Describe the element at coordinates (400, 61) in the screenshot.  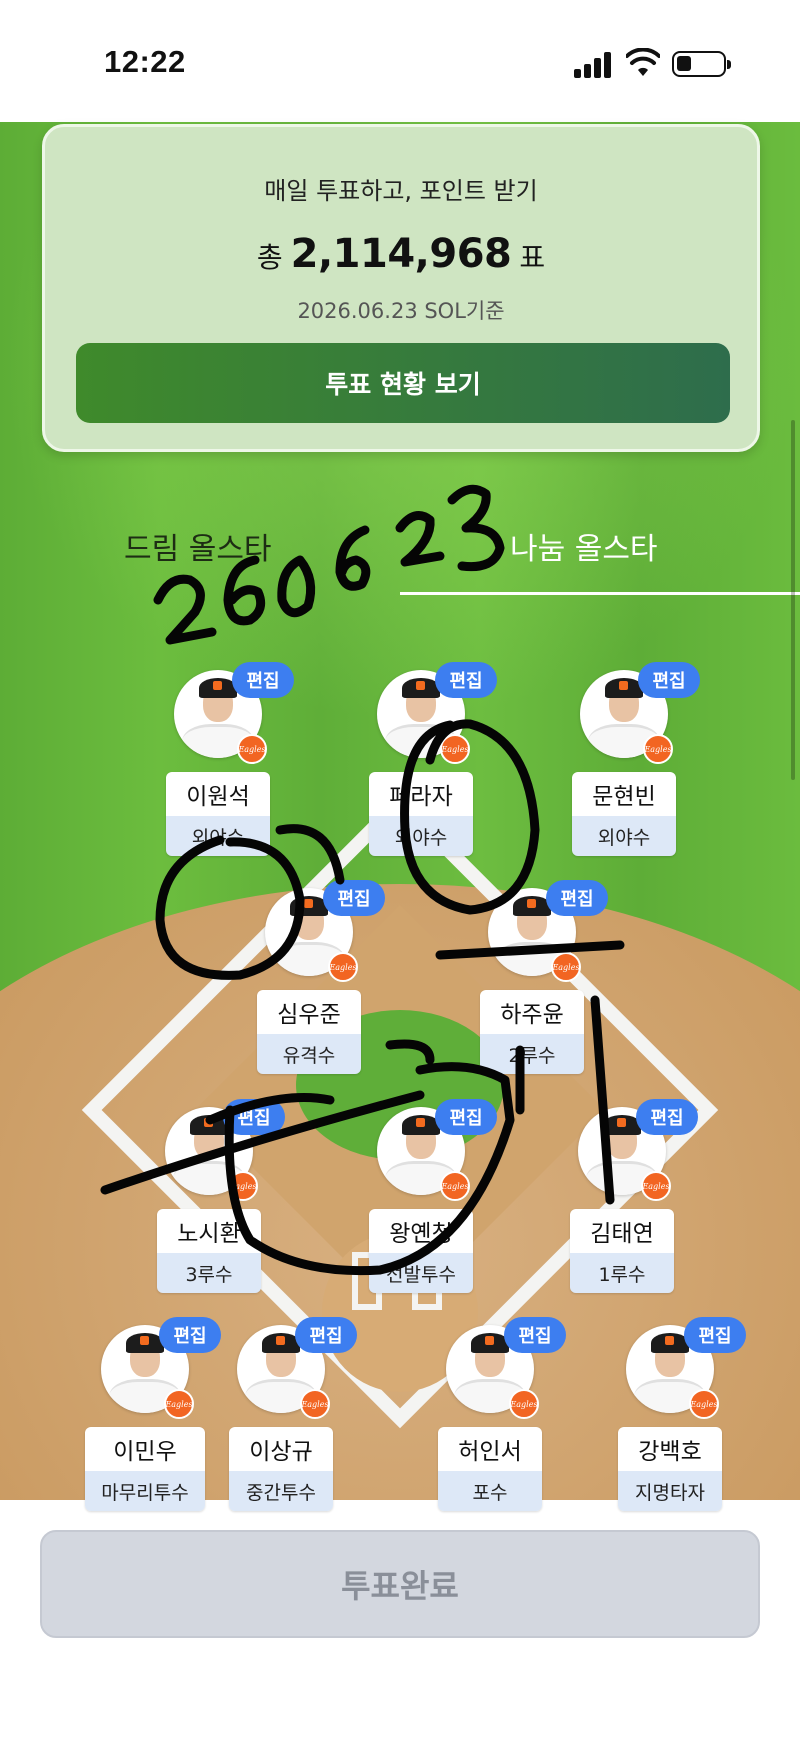
I see `status-bar: 12:22` at that location.